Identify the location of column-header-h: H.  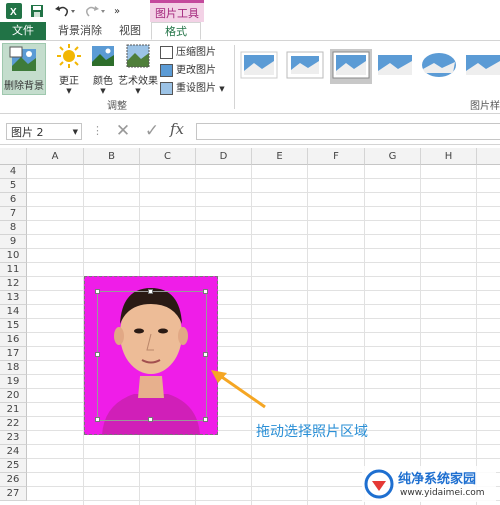
(449, 156).